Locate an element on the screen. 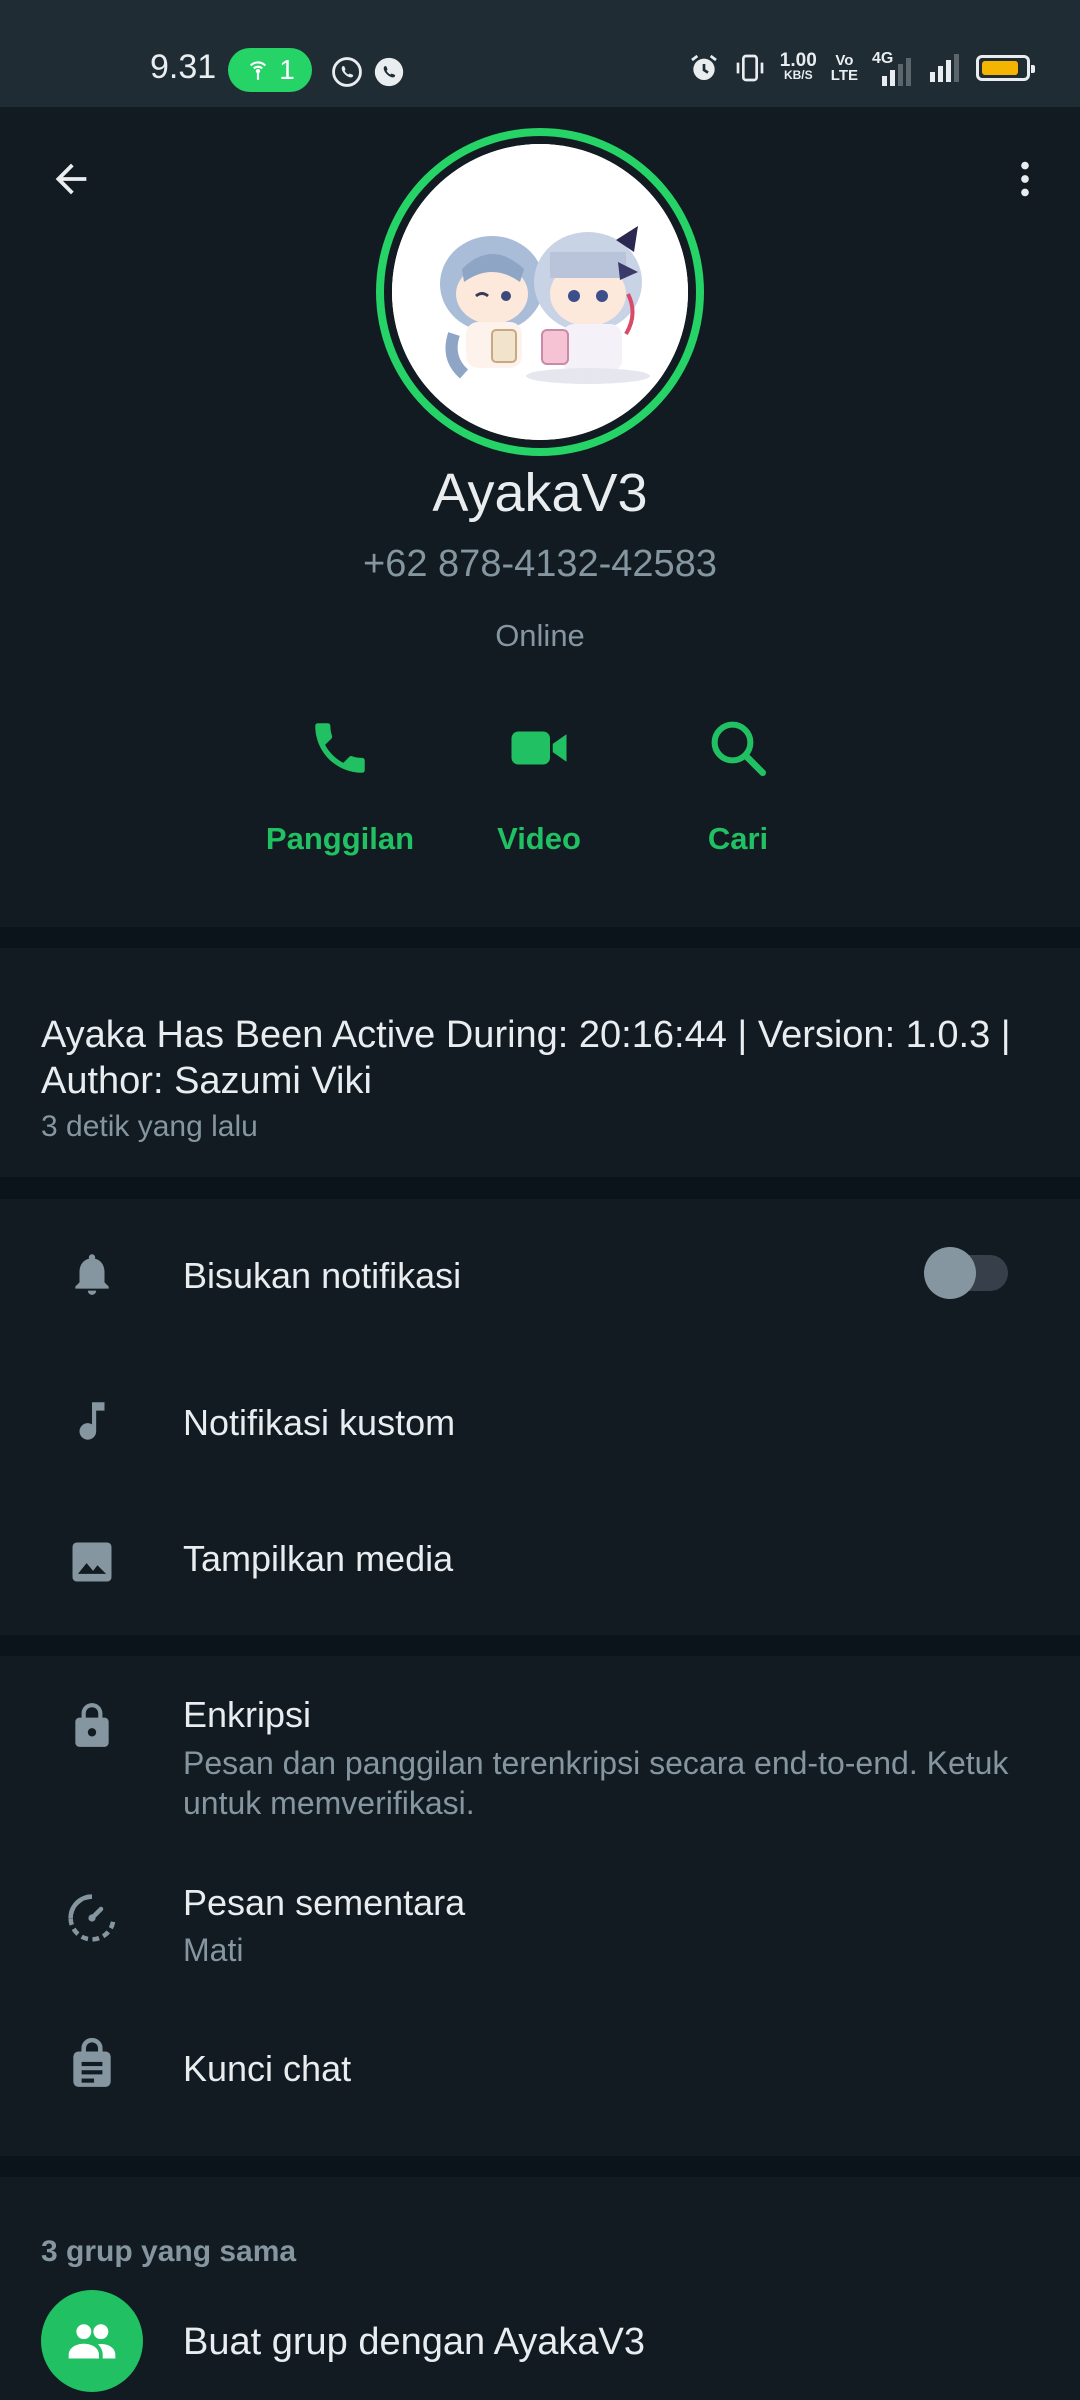 This screenshot has width=1080, height=2400. avatar-status-ring is located at coordinates (540, 292).